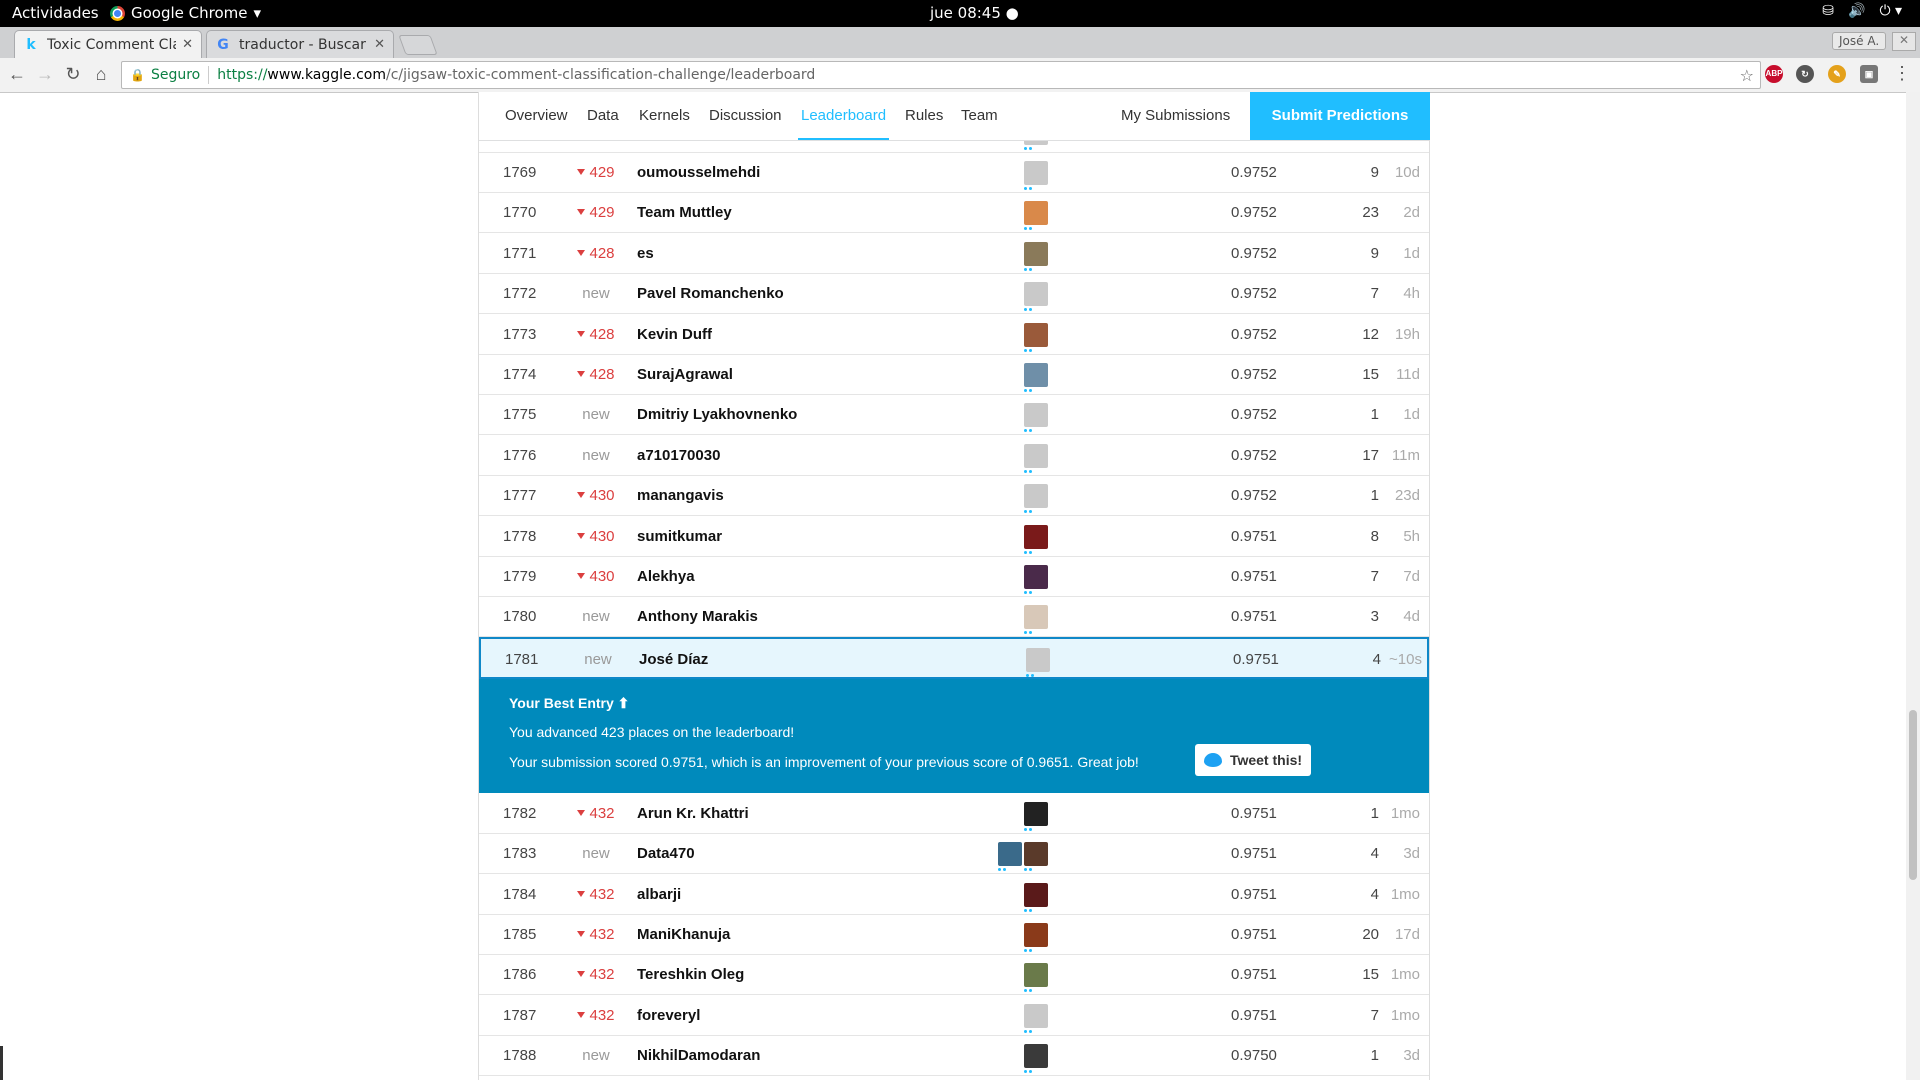 This screenshot has width=1920, height=1080. Describe the element at coordinates (45, 74) in the screenshot. I see `forward-icon: →` at that location.